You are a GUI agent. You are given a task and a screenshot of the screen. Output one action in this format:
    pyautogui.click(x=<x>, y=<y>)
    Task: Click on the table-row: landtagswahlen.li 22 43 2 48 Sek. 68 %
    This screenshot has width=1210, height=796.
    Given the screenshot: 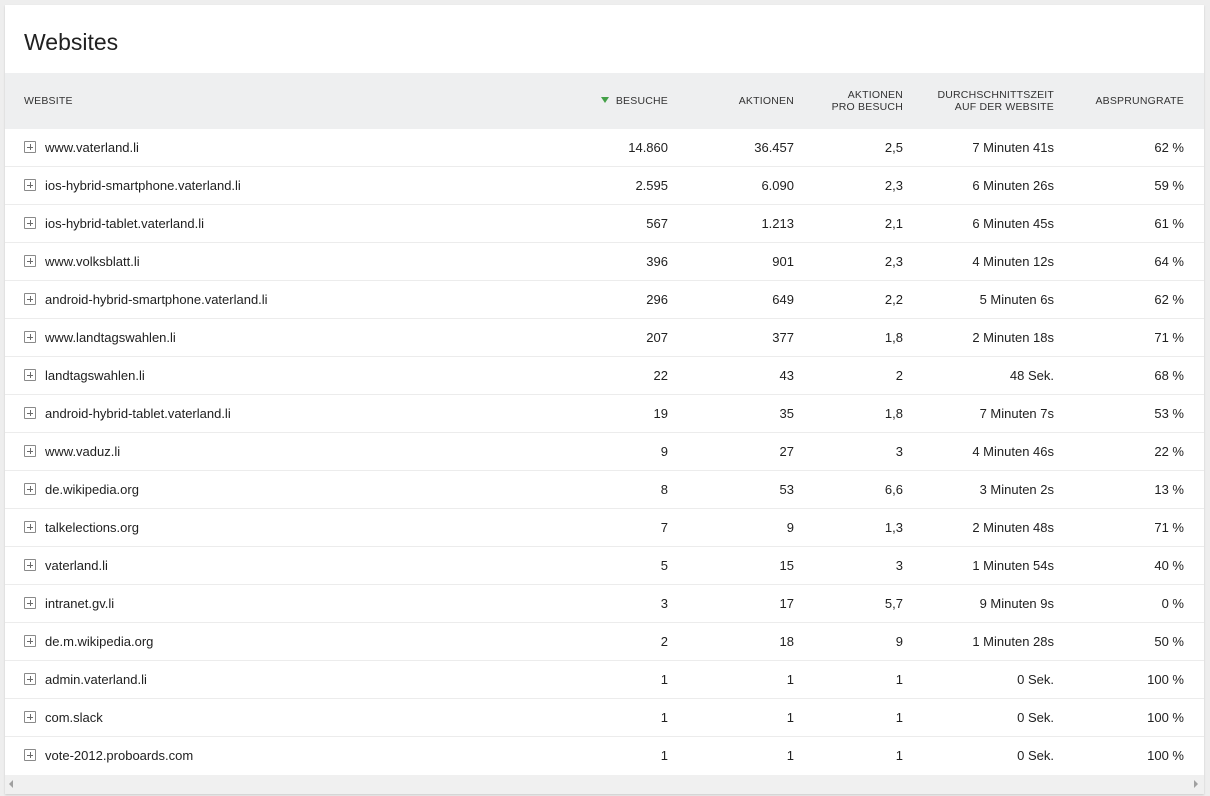 What is the action you would take?
    pyautogui.click(x=604, y=376)
    